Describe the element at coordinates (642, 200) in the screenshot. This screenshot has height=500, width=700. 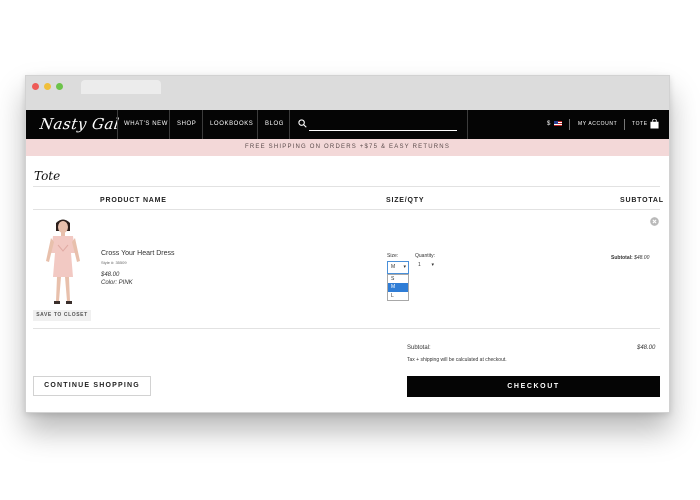
I see `column-header-subtotal: SUBTOTAL` at that location.